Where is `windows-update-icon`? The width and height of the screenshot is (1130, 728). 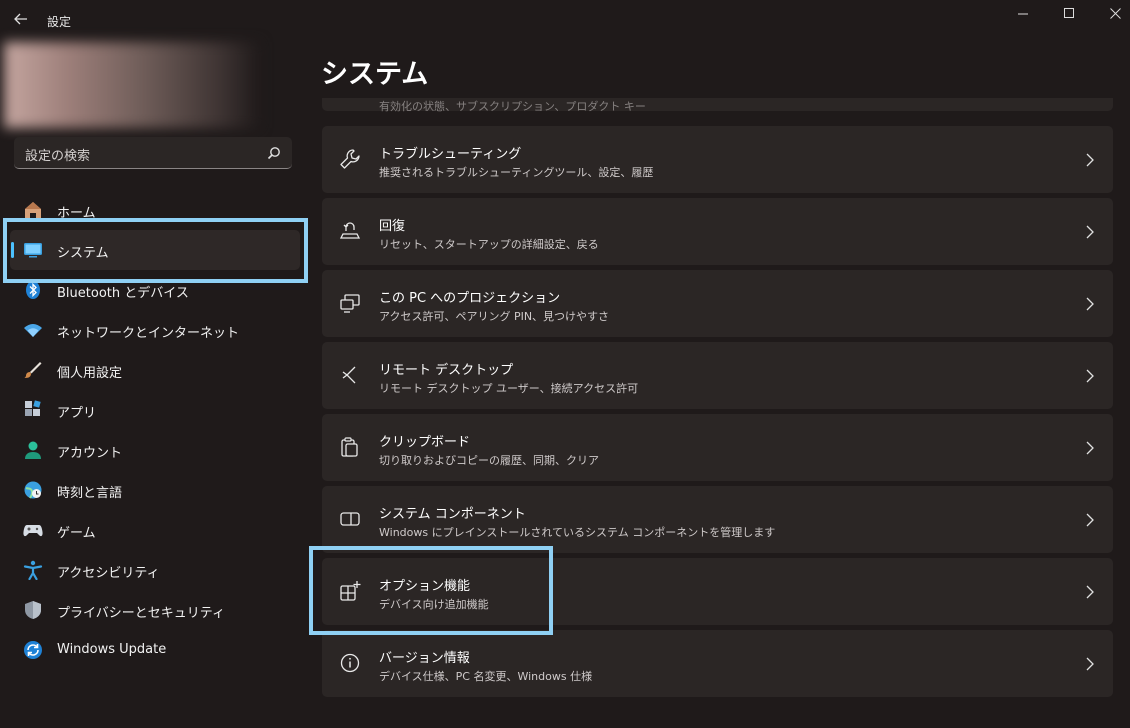 windows-update-icon is located at coordinates (33, 650).